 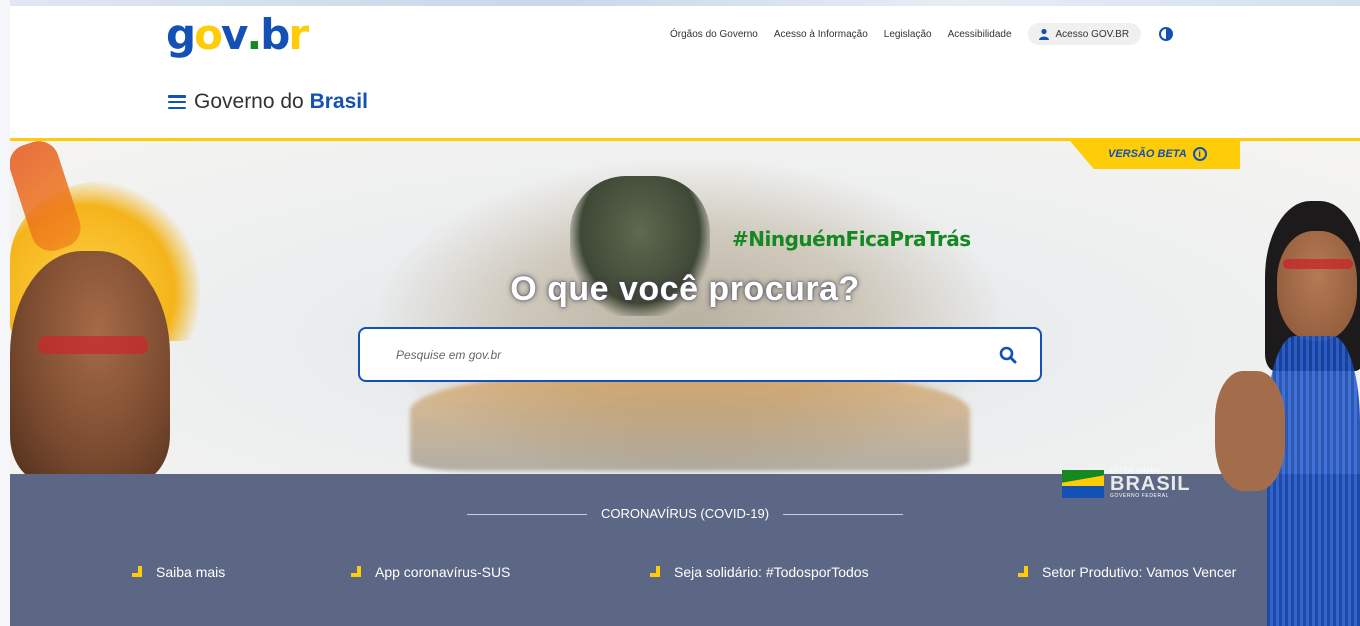 I want to click on search-heading: O que você procura?, so click(x=685, y=289).